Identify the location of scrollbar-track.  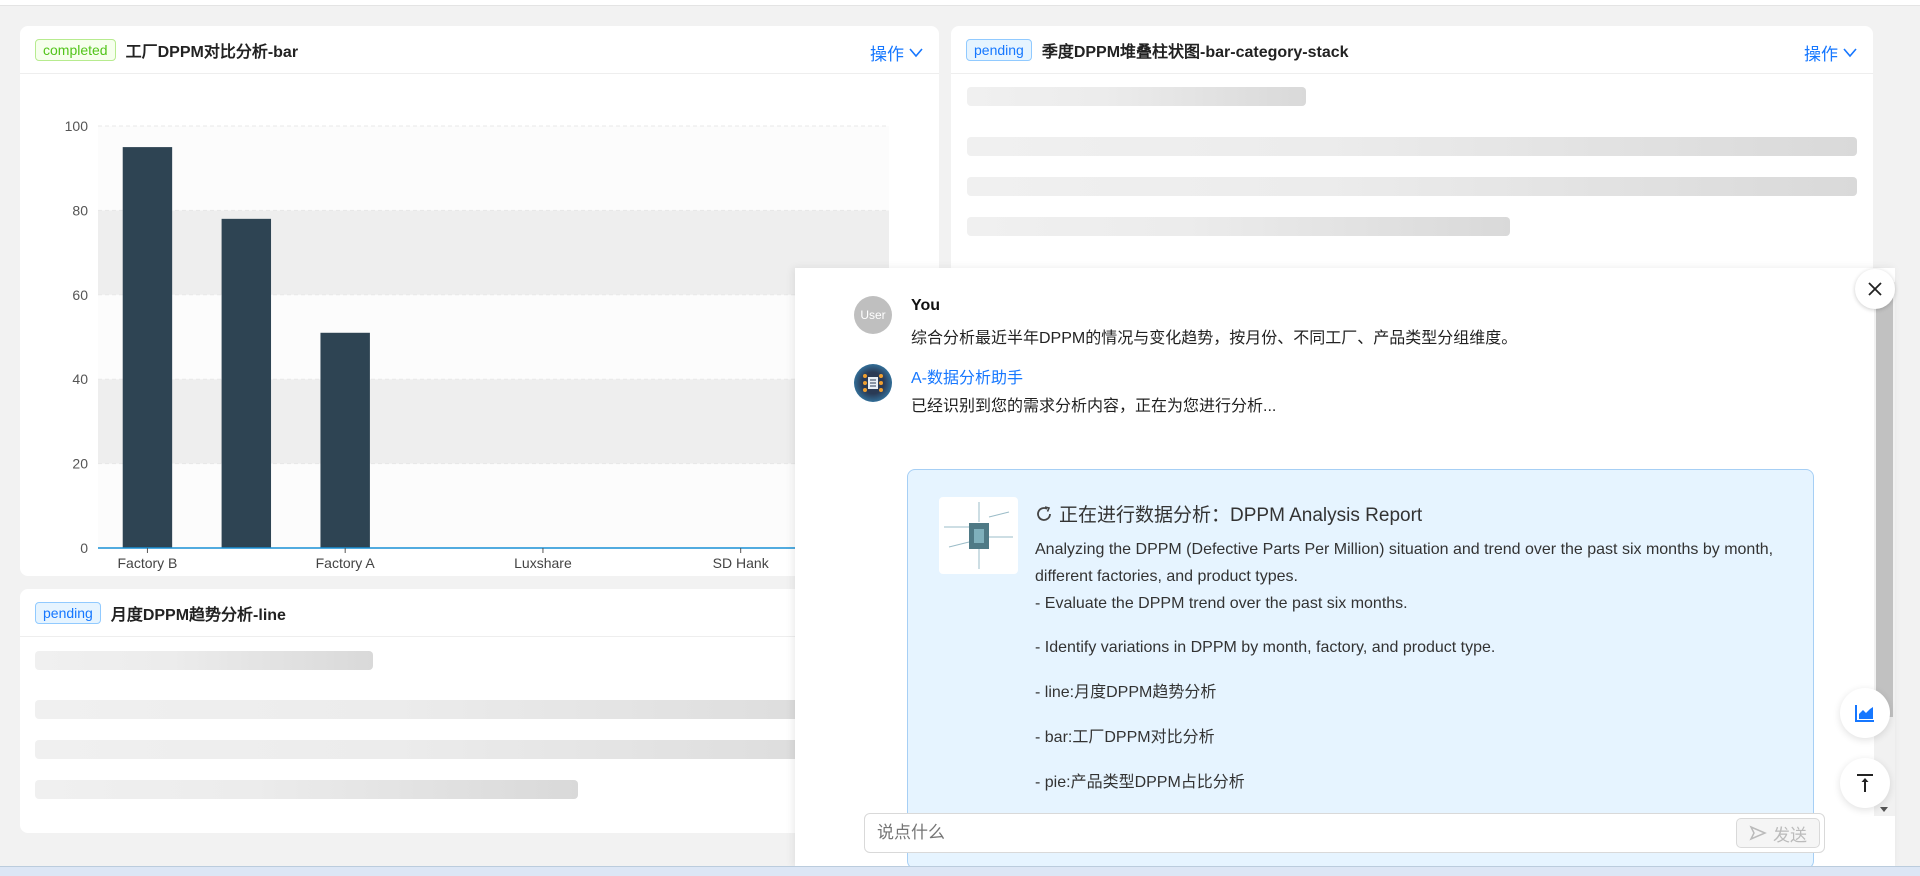
(1884, 549).